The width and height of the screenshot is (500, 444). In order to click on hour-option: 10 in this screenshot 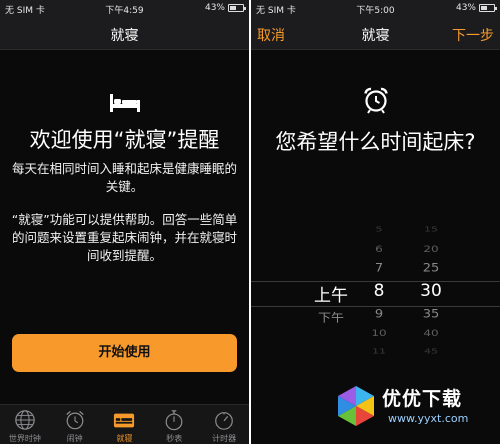, I will do `click(379, 333)`.